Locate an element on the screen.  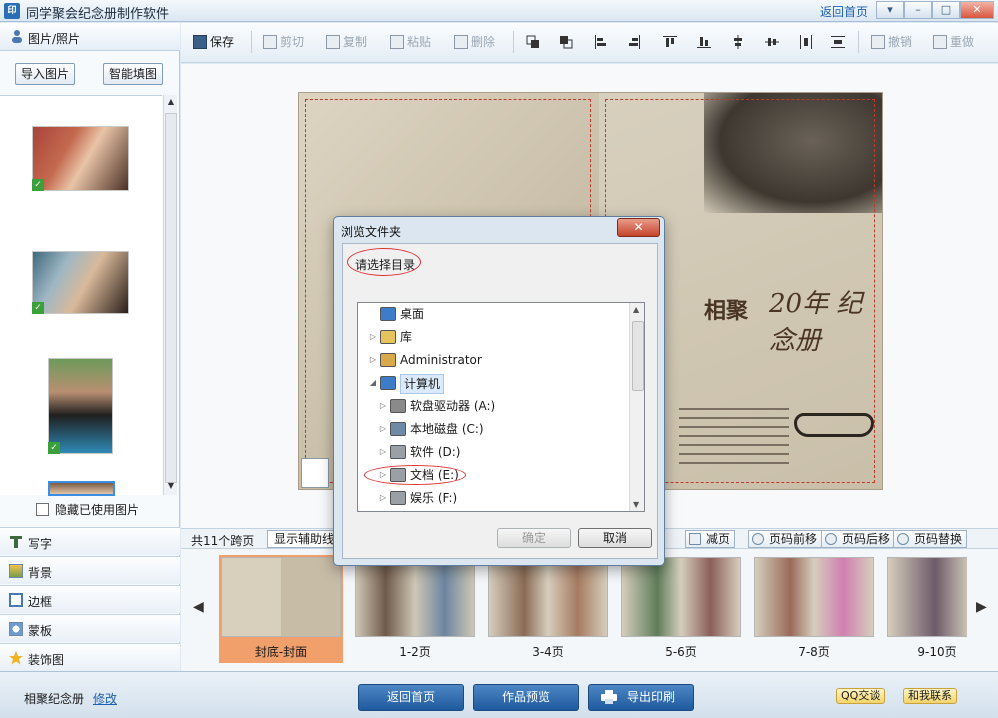
auto-fill-button: 智能填图 is located at coordinates (133, 74).